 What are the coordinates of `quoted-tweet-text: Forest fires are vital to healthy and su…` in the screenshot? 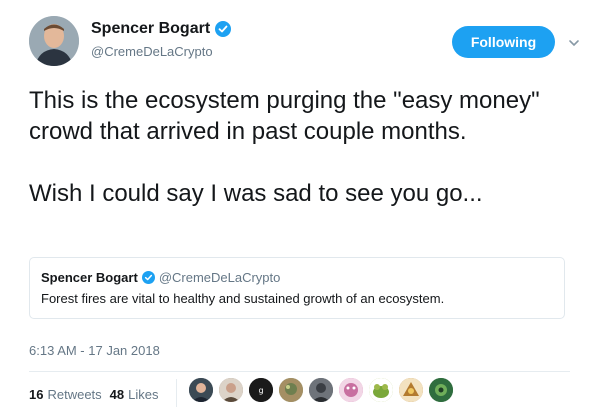 It's located at (243, 298).